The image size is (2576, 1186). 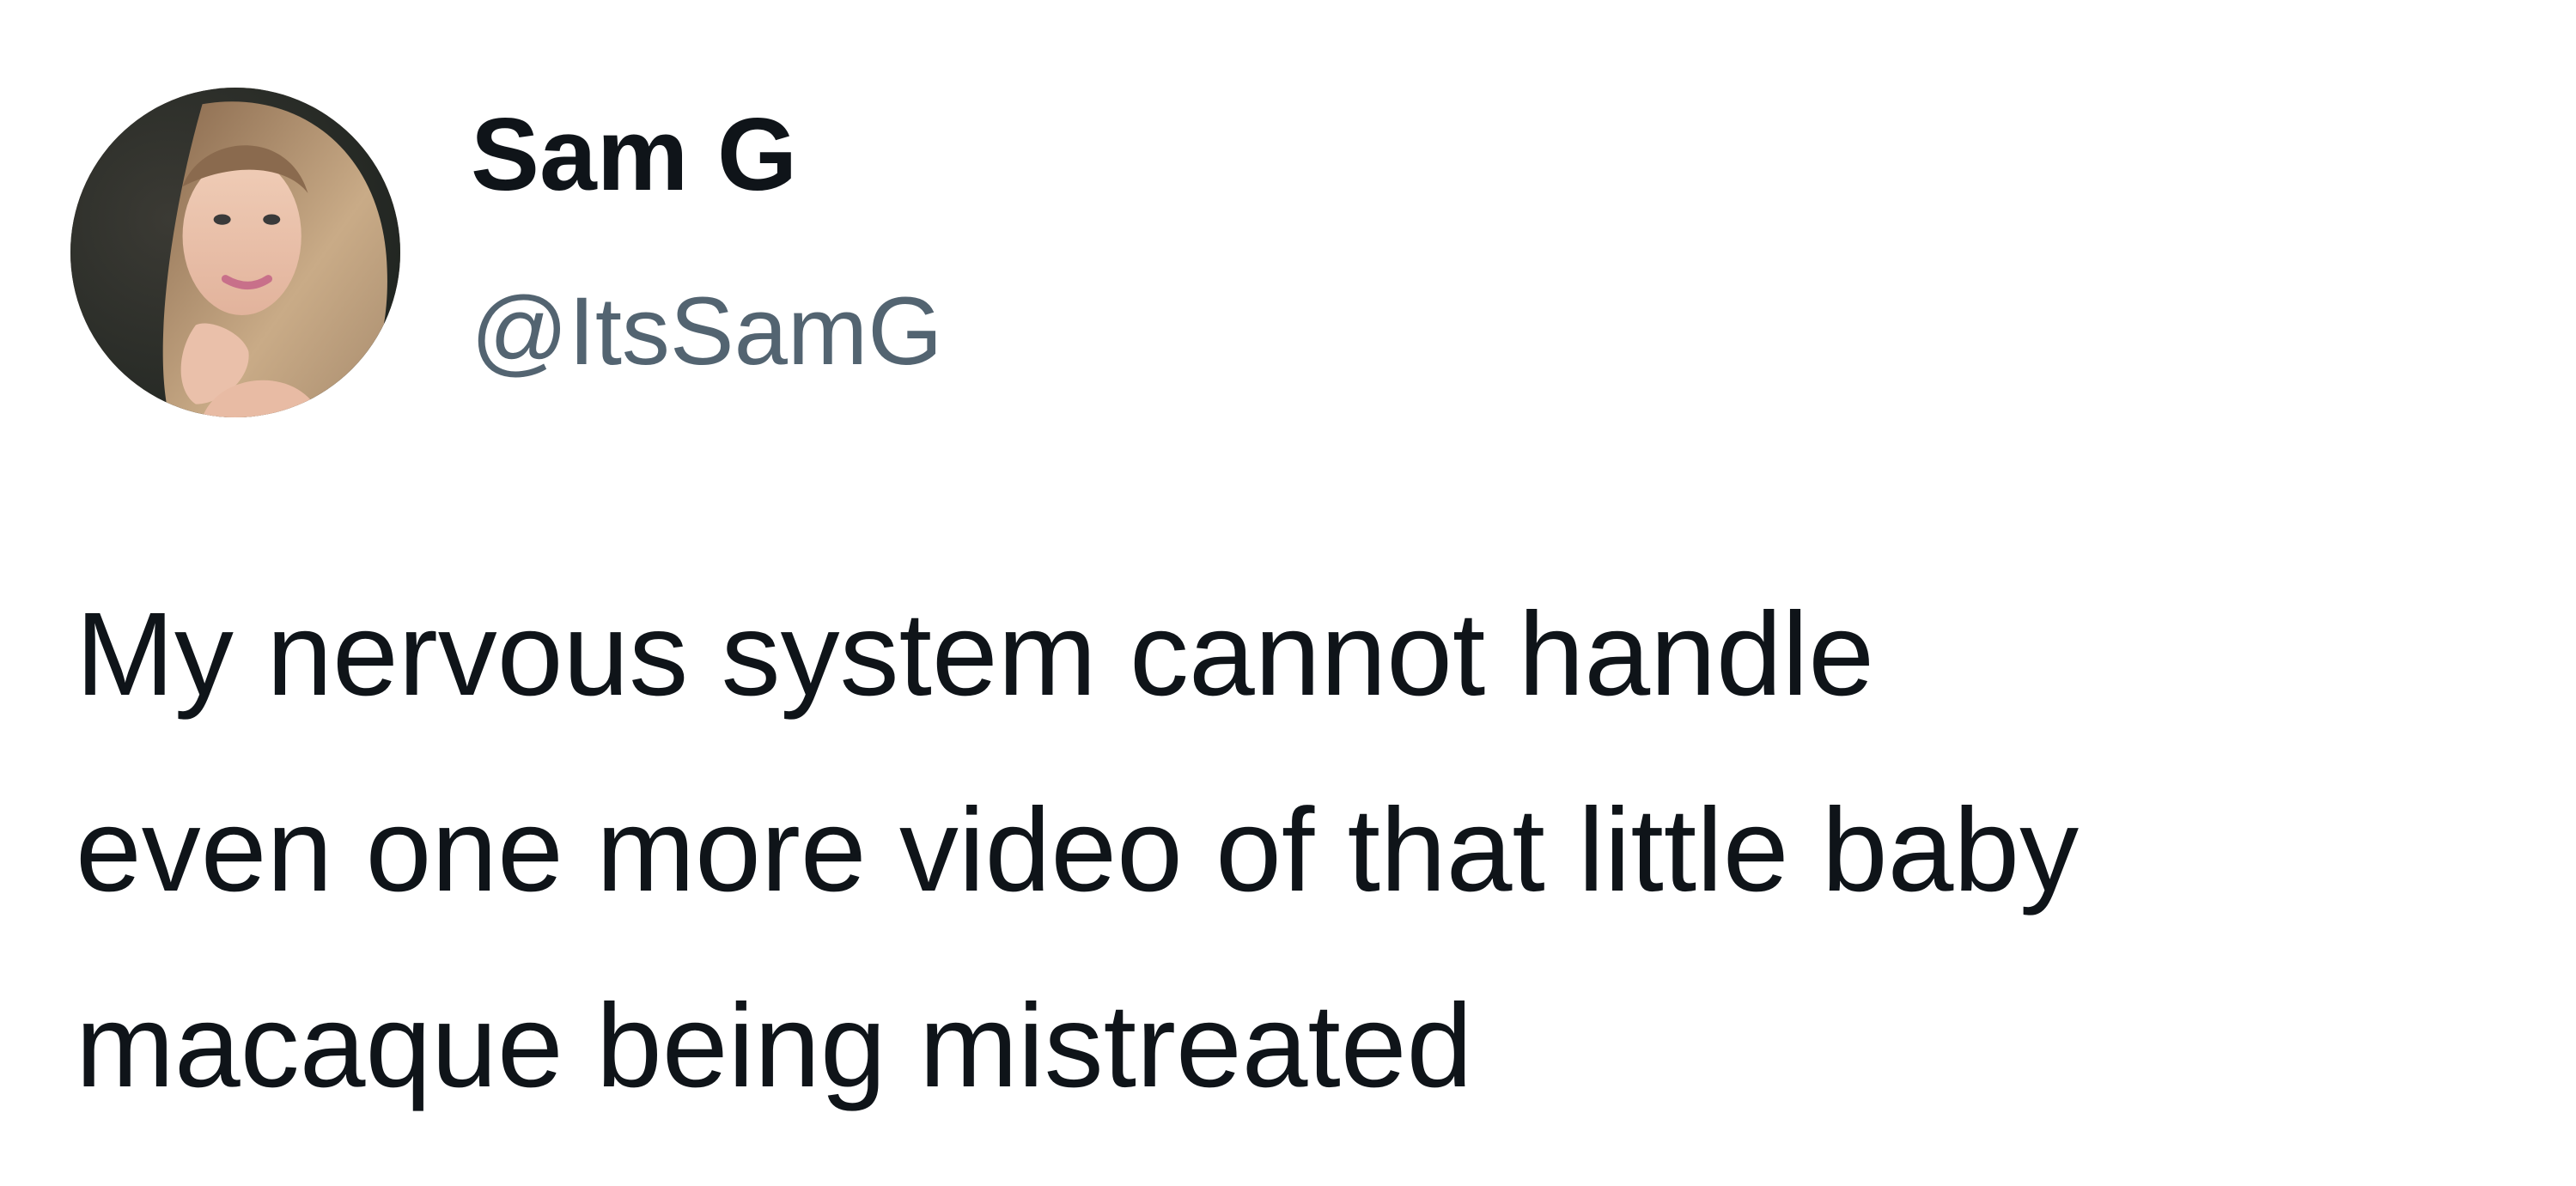 What do you see at coordinates (706, 331) in the screenshot?
I see `author-handle: @ItsSamG` at bounding box center [706, 331].